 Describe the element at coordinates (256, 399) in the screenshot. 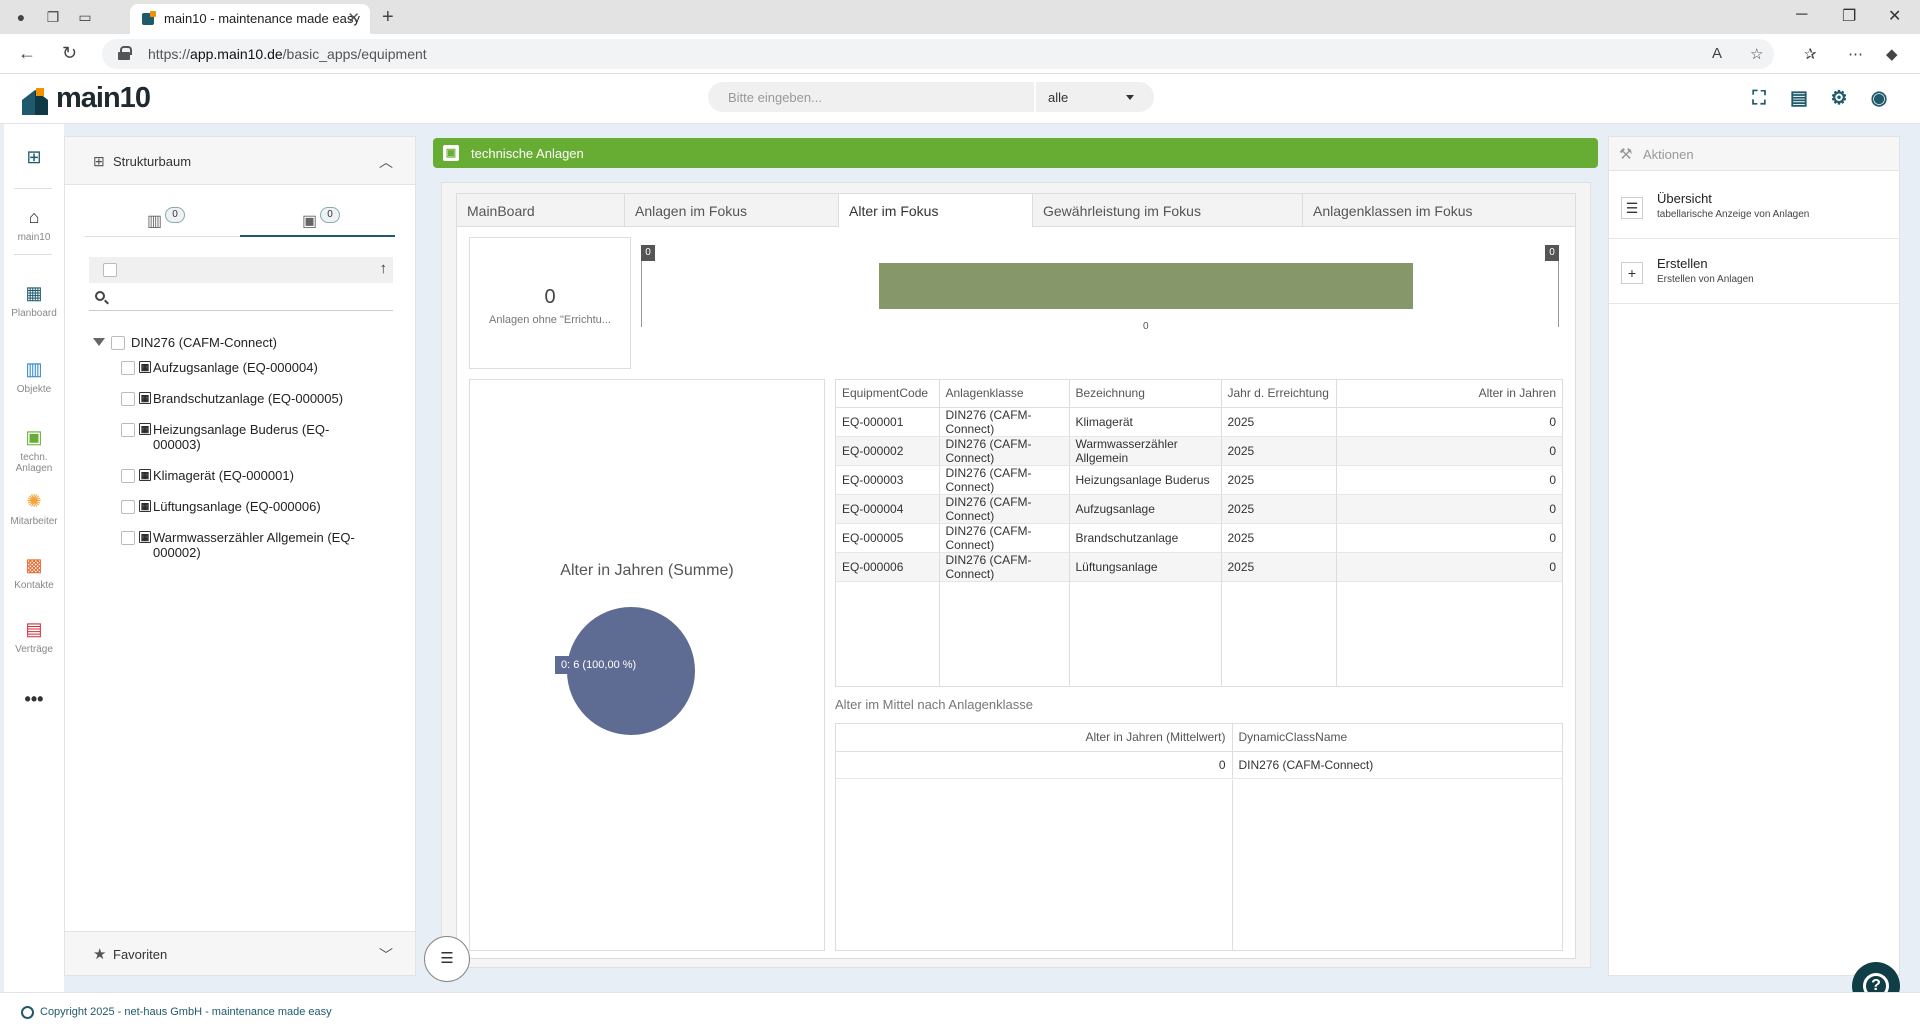

I see `tree-node: ▦ Brandschutzanlage (EQ-000005)` at that location.